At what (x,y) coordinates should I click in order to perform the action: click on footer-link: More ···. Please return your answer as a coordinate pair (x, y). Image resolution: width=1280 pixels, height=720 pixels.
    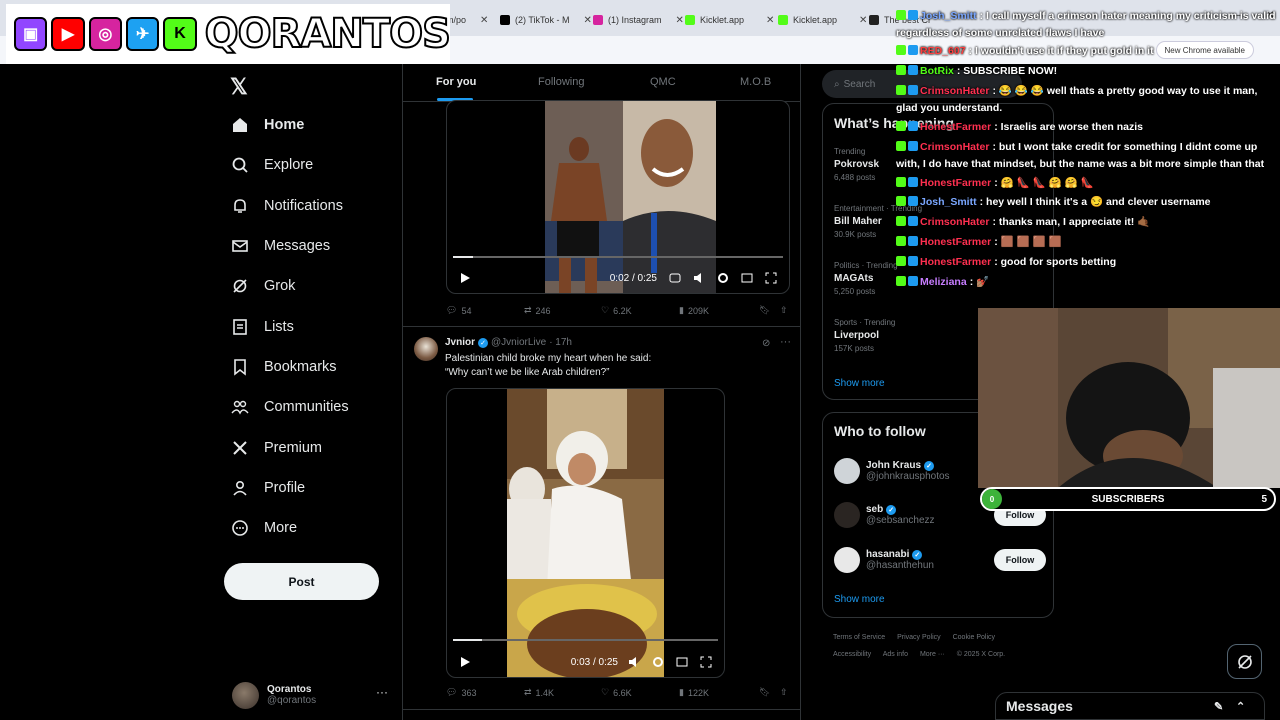
    Looking at the image, I should click on (932, 654).